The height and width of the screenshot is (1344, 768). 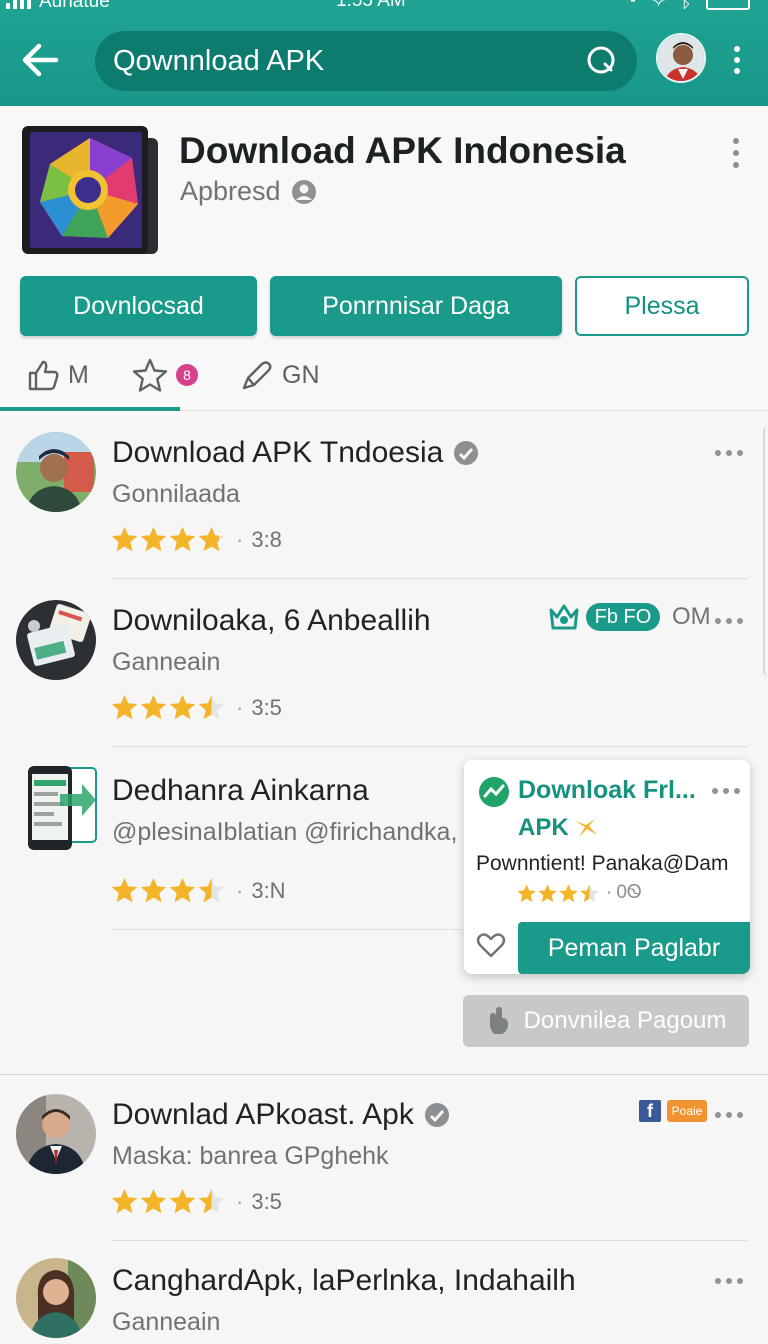 What do you see at coordinates (686, 6) in the screenshot?
I see `bluetooth-icon: ᛒ` at bounding box center [686, 6].